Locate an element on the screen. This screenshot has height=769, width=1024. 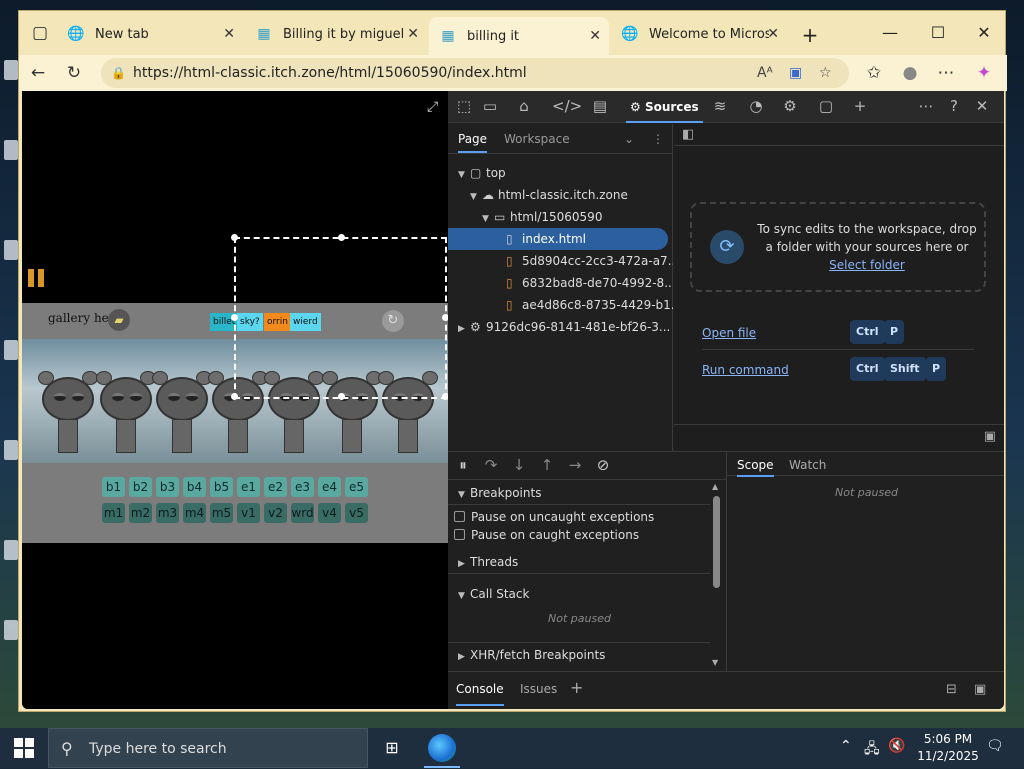
folder-icon: ▰ is located at coordinates (119, 320).